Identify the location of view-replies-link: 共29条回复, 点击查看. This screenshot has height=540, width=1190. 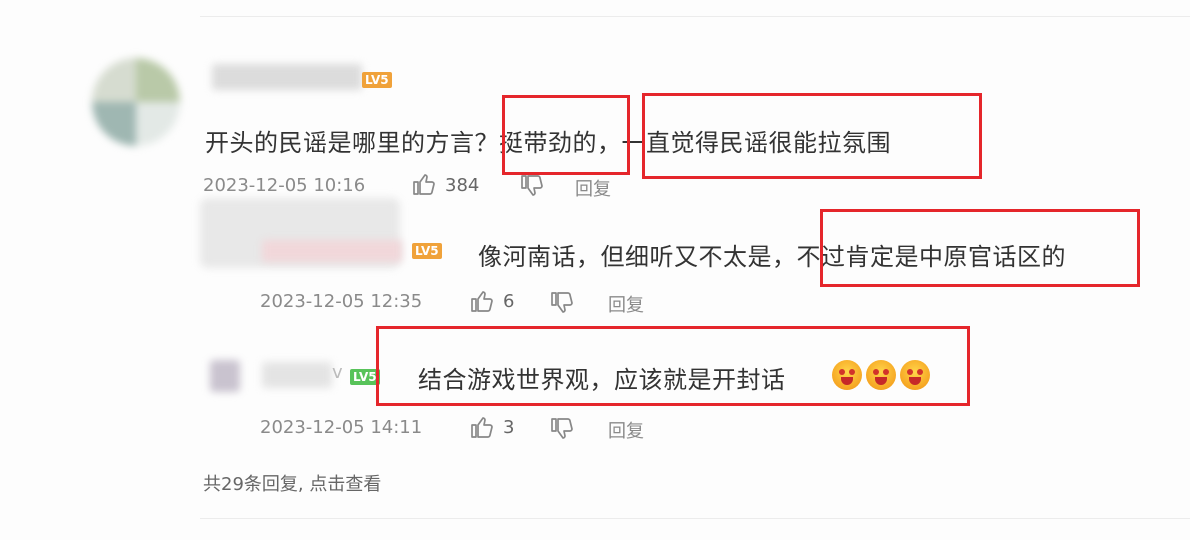
(292, 483).